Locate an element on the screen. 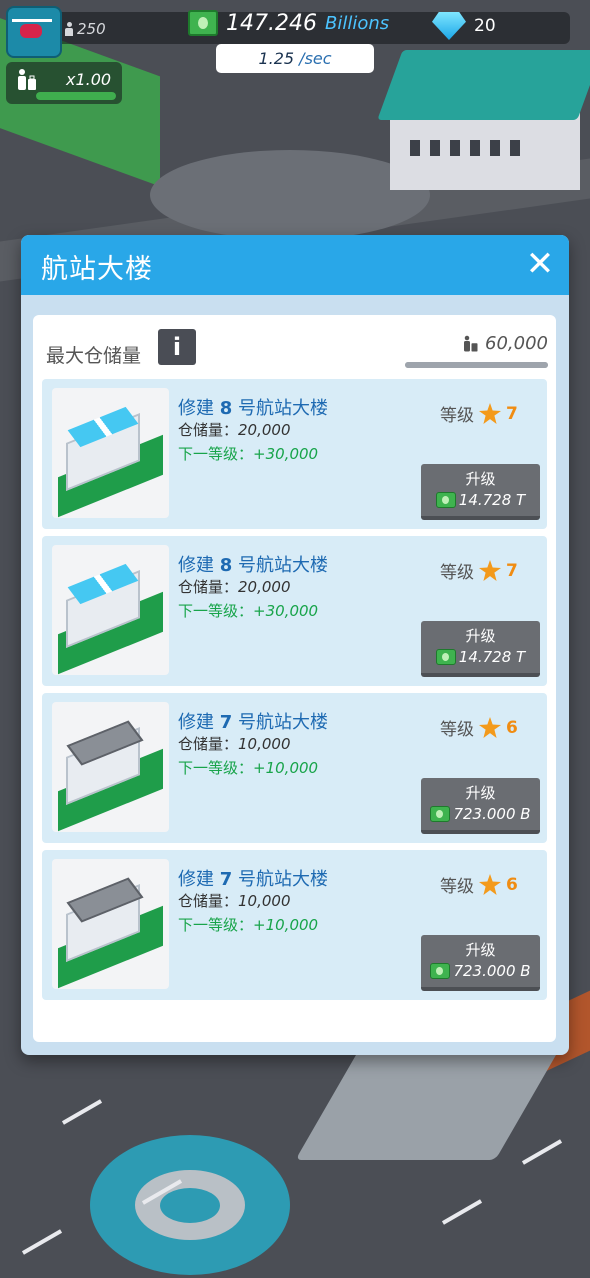 This screenshot has width=590, height=1278. speed-bar-fill is located at coordinates (76, 96).